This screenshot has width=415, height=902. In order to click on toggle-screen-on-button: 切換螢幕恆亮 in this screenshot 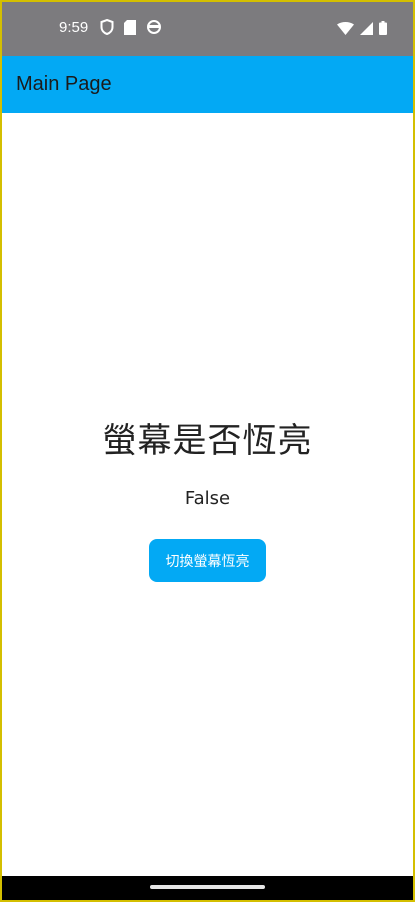, I will do `click(207, 560)`.